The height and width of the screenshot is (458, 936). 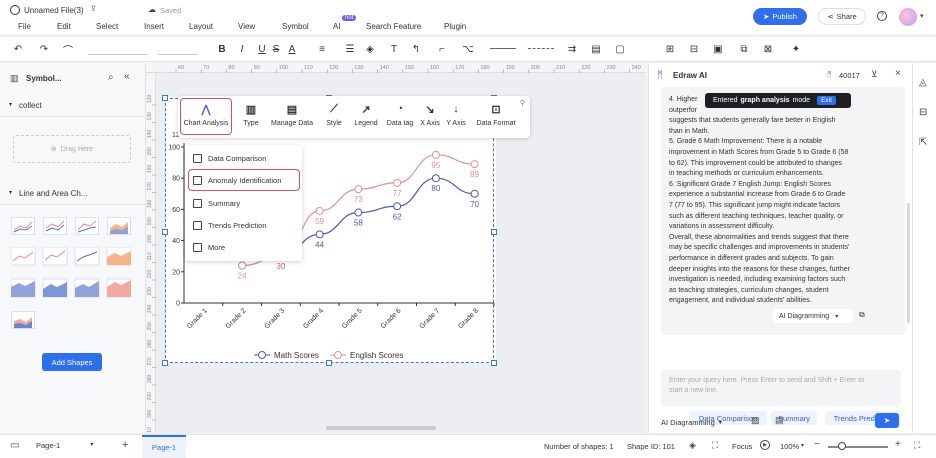 What do you see at coordinates (887, 420) in the screenshot?
I see `send-button: ➤` at bounding box center [887, 420].